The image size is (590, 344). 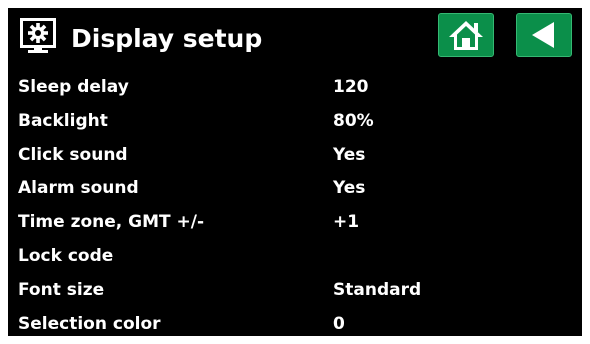 What do you see at coordinates (295, 156) in the screenshot?
I see `setting-row-click-sound: Click sound Yes` at bounding box center [295, 156].